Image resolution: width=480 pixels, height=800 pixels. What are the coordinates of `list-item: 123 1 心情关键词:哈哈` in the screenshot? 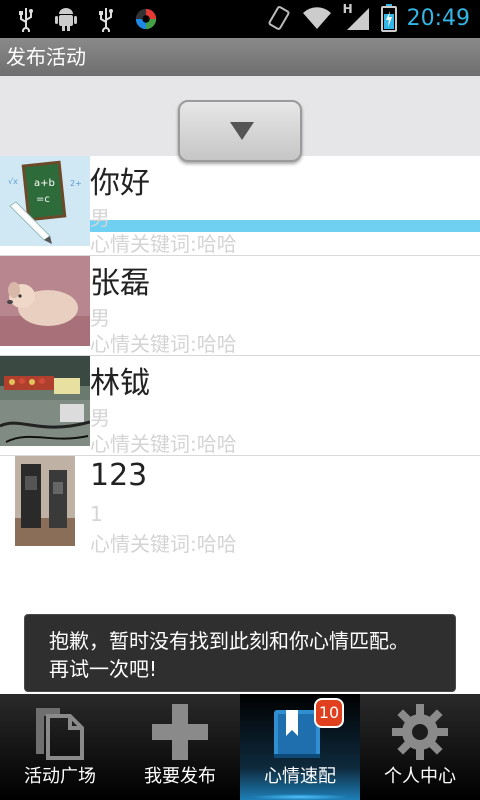 It's located at (240, 506).